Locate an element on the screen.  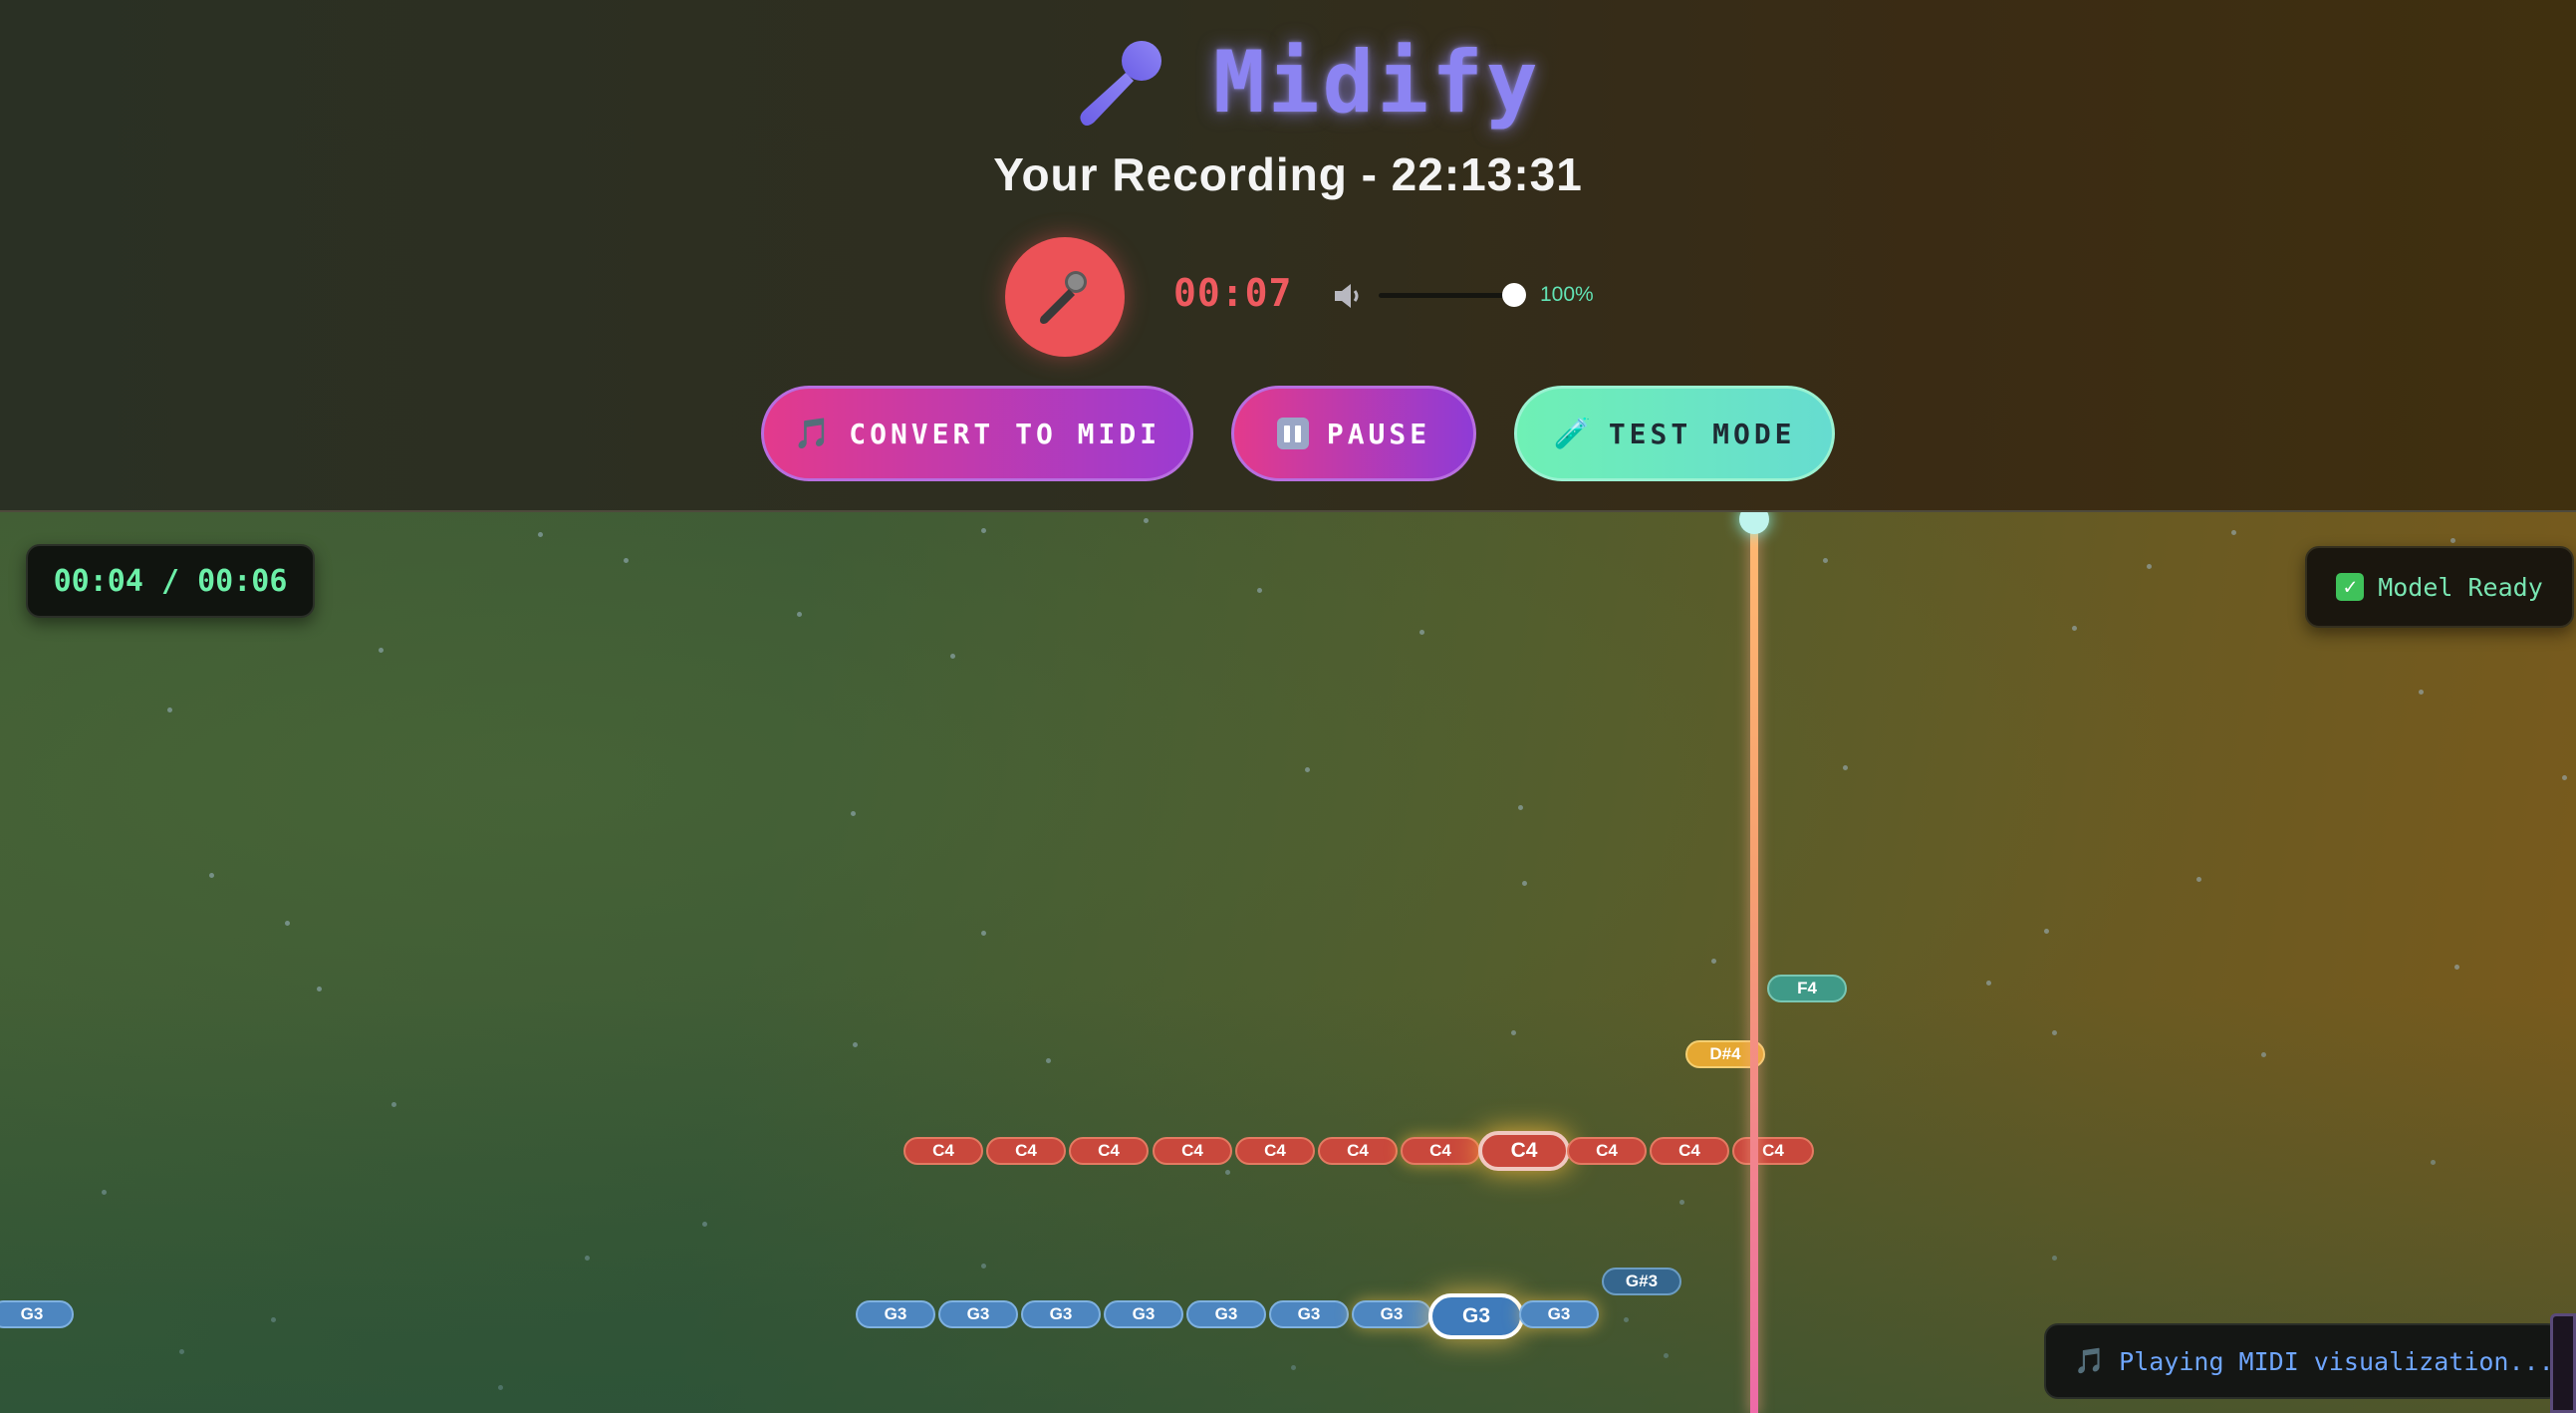
note-c4-active: C4 is located at coordinates (1524, 1151).